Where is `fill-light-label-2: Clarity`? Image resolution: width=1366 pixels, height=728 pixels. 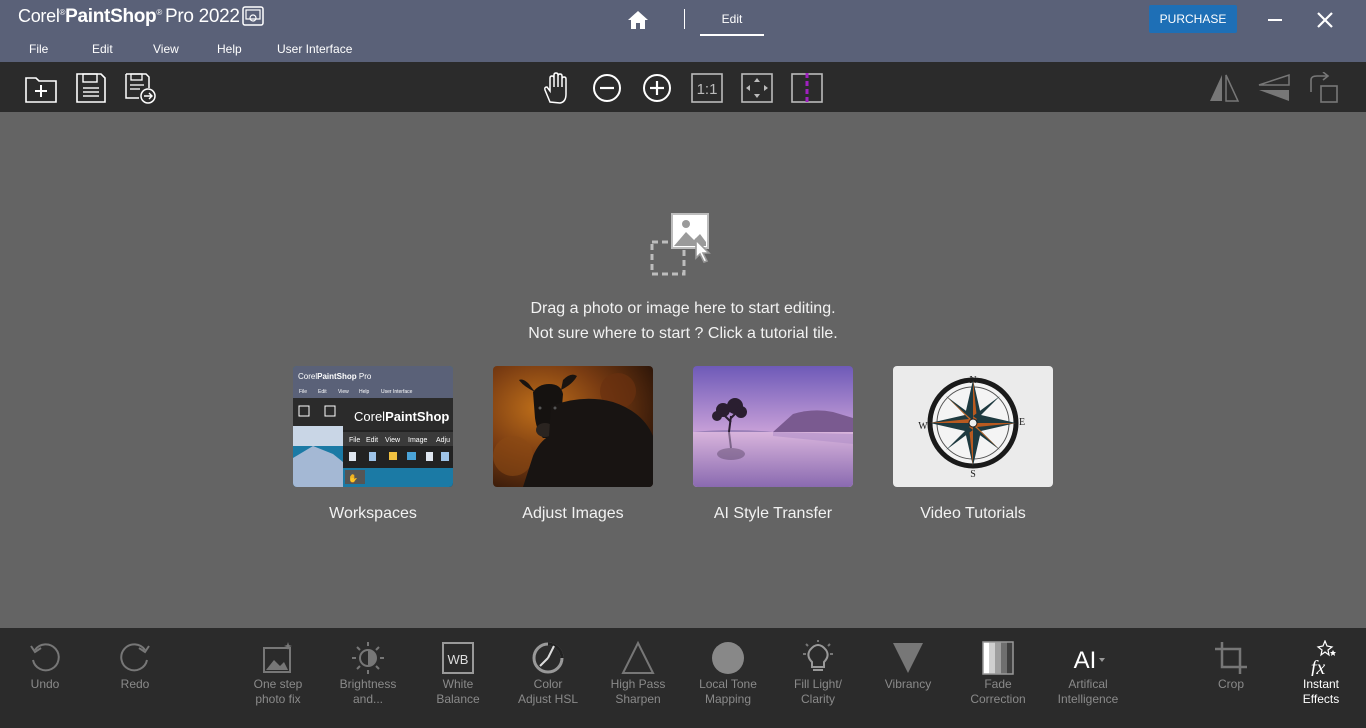
fill-light-label-2: Clarity is located at coordinates (817, 699).